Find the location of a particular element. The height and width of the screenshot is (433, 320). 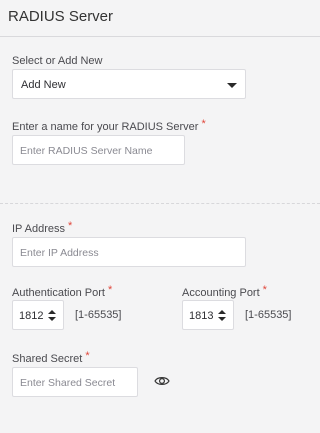

shared-secret-placeholder: Enter Shared Secret is located at coordinates (68, 383).